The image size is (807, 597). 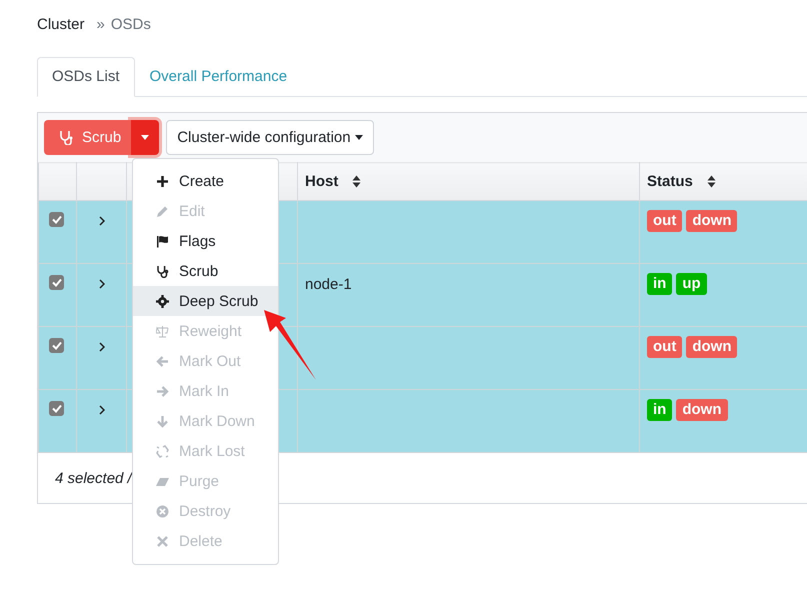 I want to click on circle-x-icon, so click(x=162, y=511).